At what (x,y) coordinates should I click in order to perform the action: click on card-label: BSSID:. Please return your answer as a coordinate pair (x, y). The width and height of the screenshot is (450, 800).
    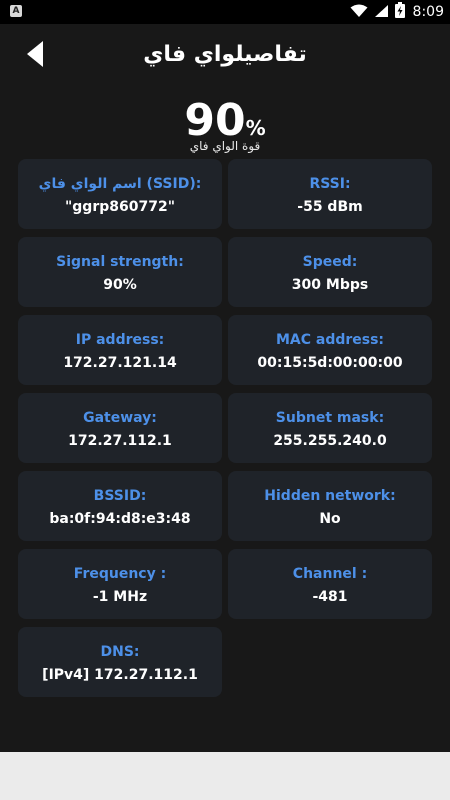
    Looking at the image, I should click on (120, 496).